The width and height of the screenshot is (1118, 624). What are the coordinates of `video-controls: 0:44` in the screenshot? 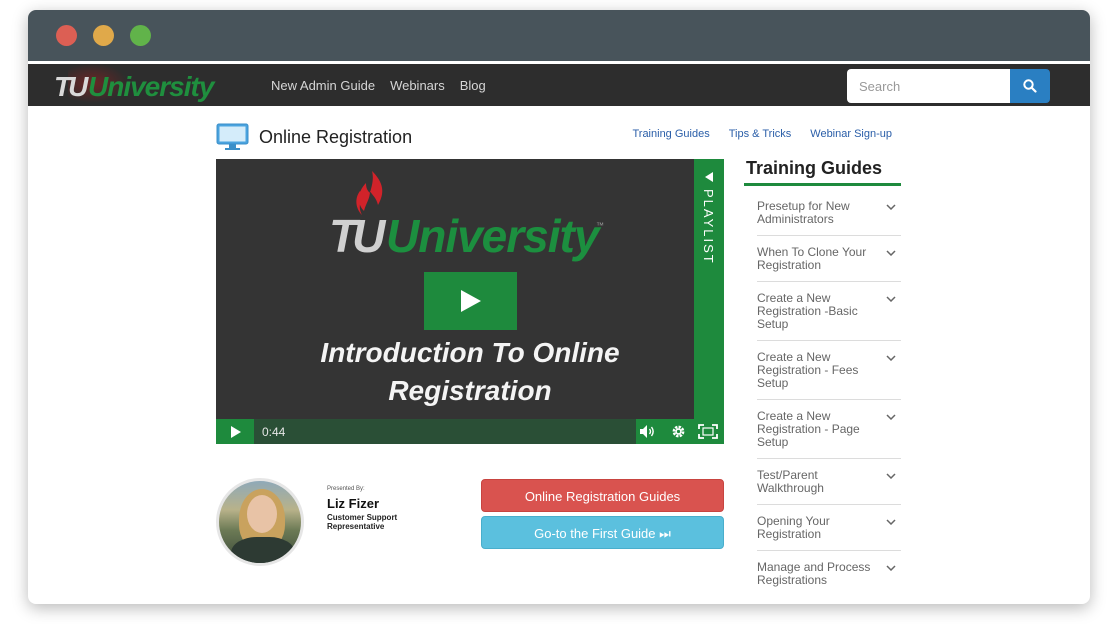 It's located at (470, 431).